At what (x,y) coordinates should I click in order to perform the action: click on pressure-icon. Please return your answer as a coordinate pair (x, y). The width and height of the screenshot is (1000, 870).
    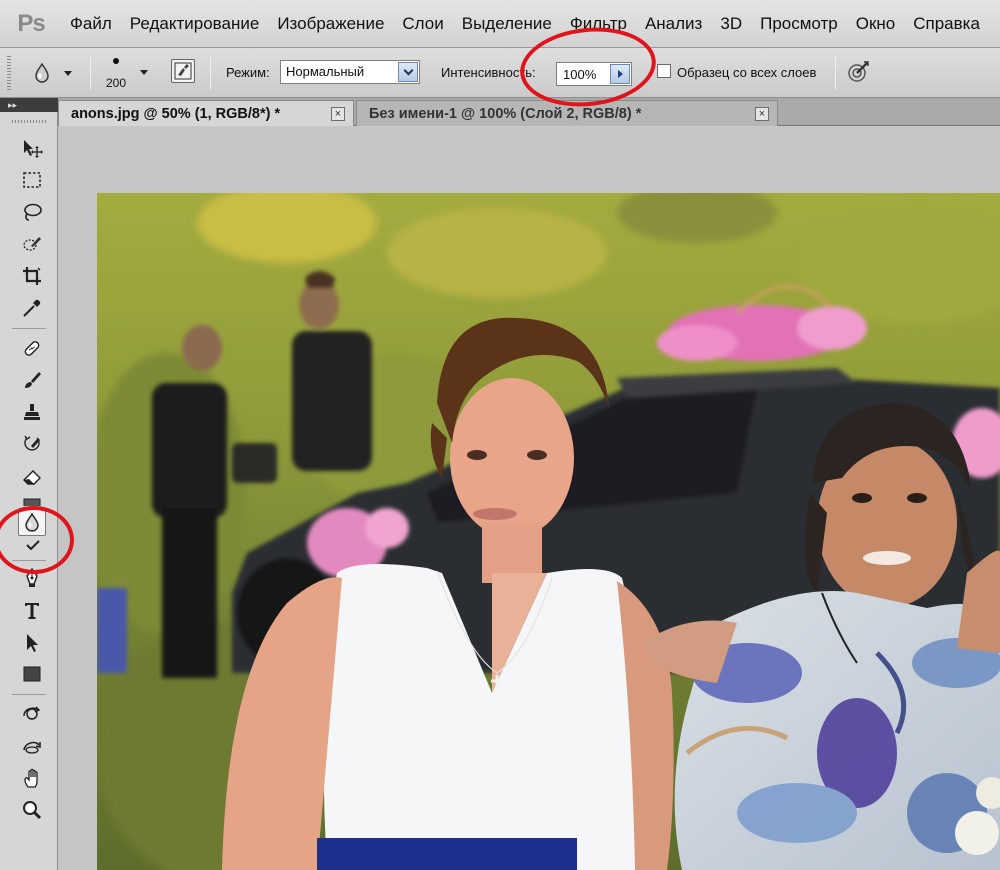
    Looking at the image, I should click on (858, 71).